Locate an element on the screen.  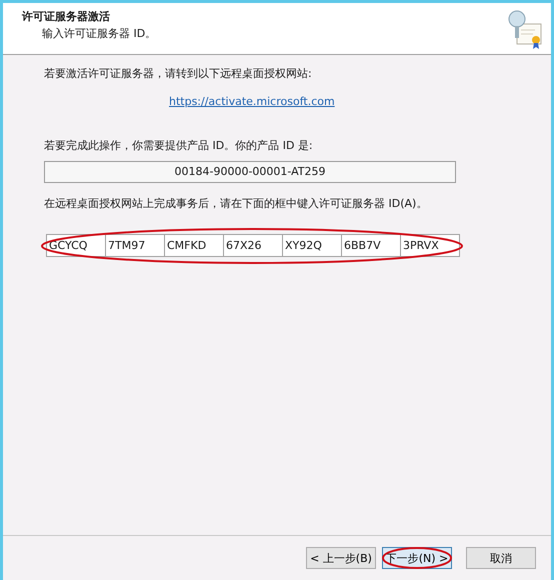
product-id-field: 00184-90000-00001-AT259 is located at coordinates (250, 172).